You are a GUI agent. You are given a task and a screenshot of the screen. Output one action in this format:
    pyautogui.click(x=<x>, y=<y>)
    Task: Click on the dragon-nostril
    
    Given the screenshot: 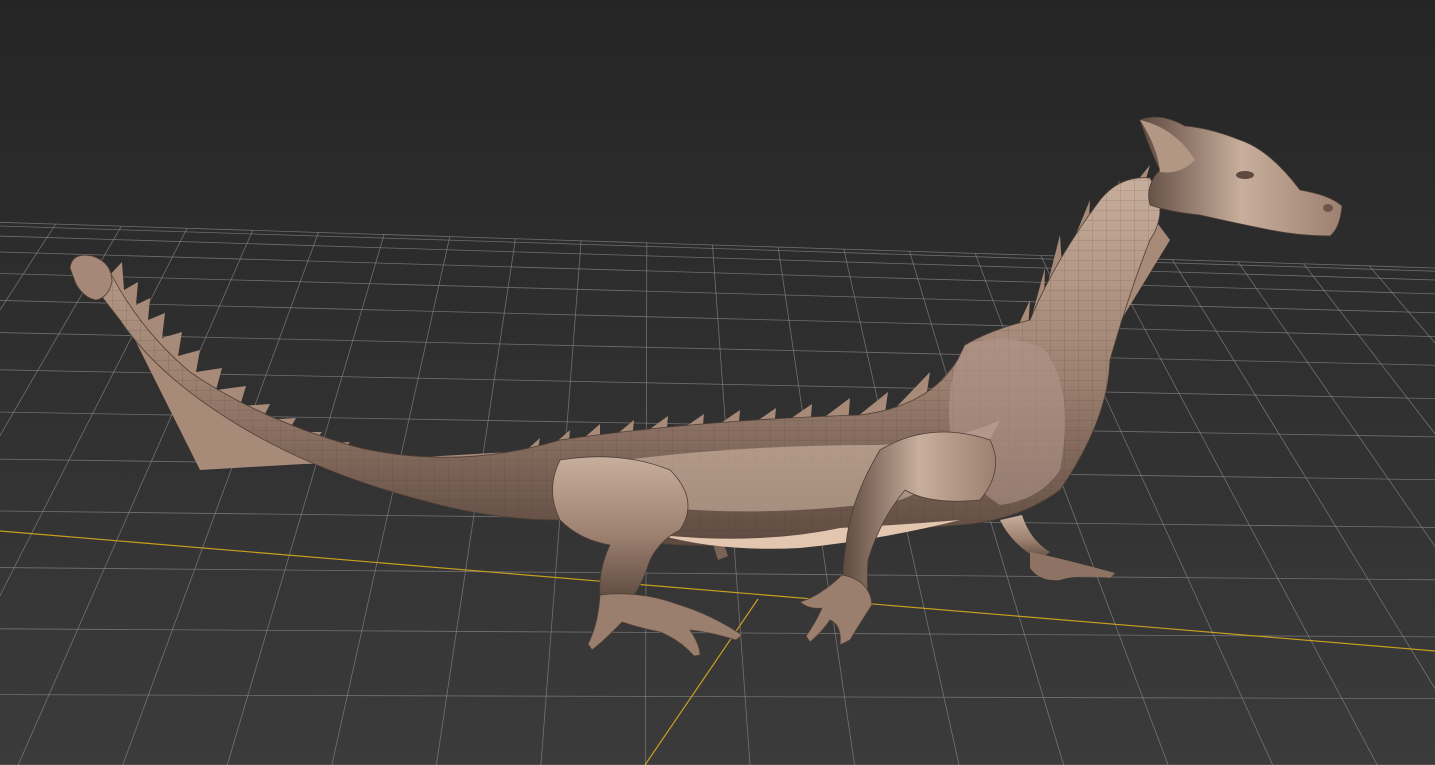 What is the action you would take?
    pyautogui.click(x=1328, y=208)
    